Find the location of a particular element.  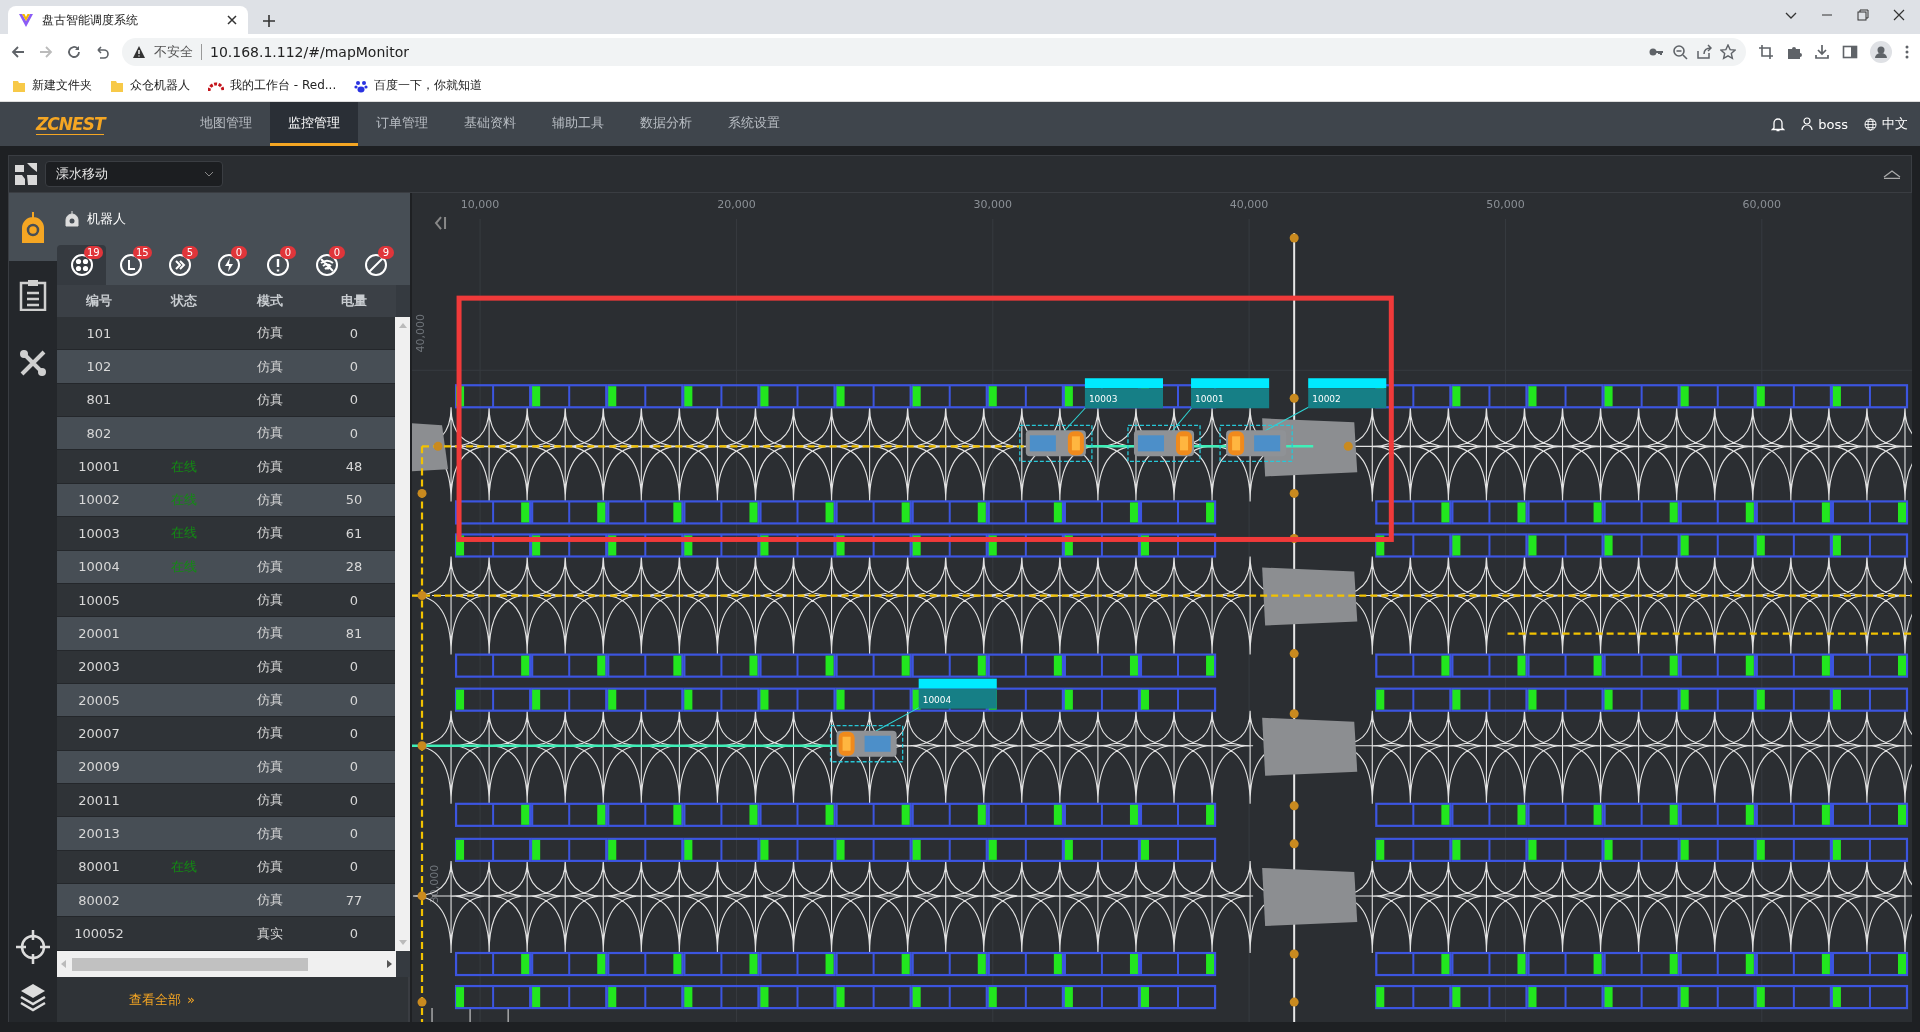

user-menu: boss is located at coordinates (1824, 124).